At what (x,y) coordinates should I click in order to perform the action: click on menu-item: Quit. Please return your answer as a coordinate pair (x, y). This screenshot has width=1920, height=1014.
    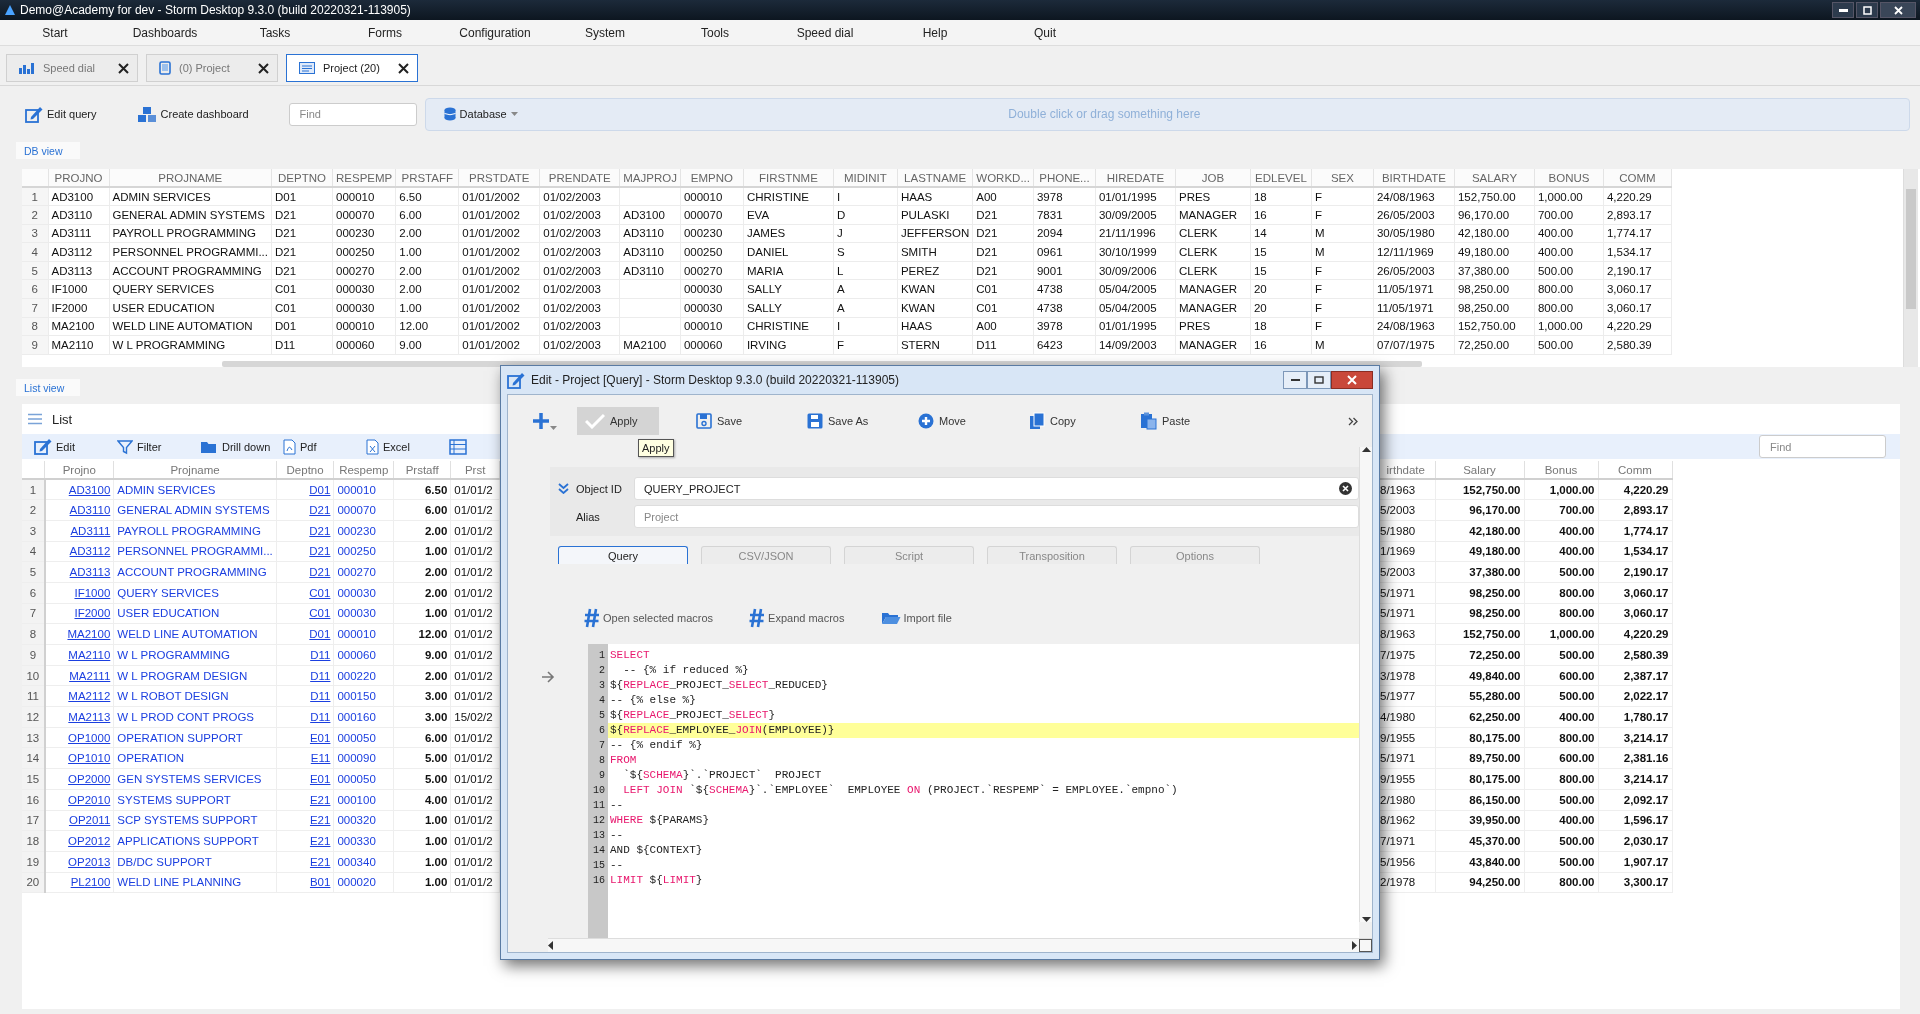
    Looking at the image, I should click on (1045, 32).